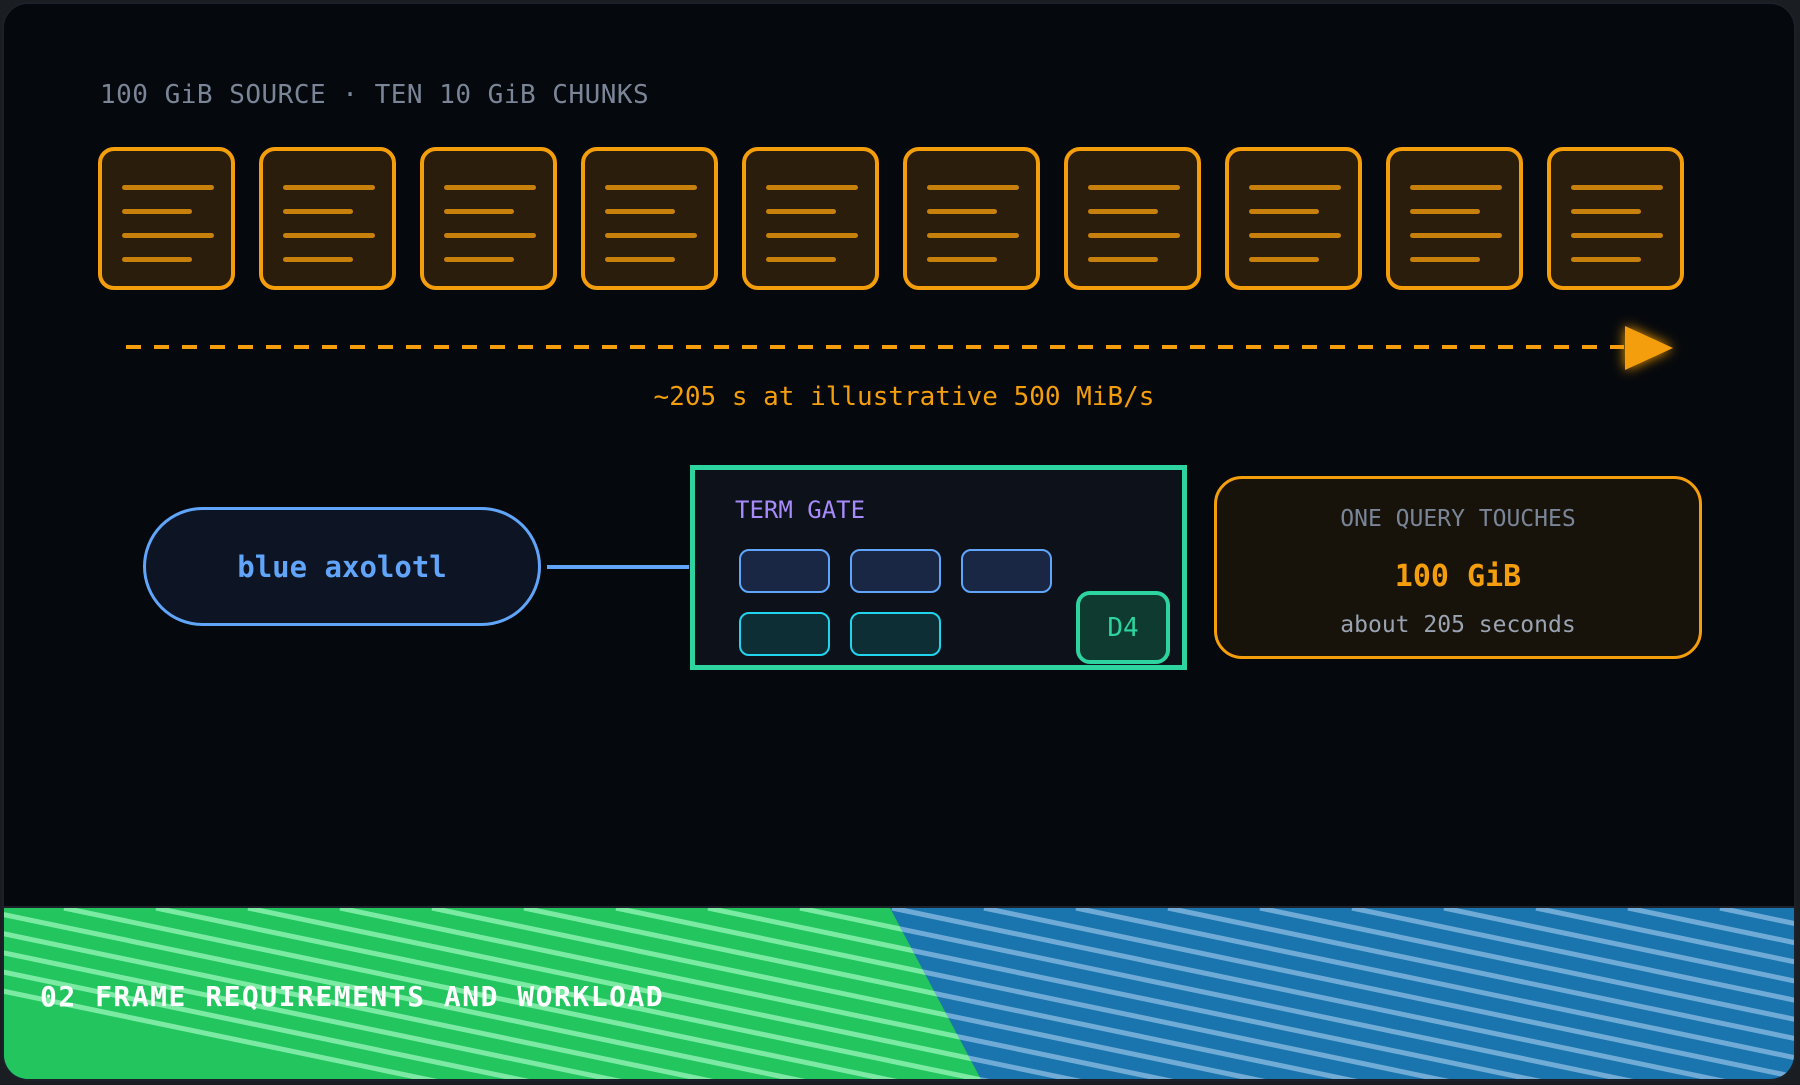 The image size is (1800, 1085). I want to click on scan-arrowhead-icon, so click(1649, 348).